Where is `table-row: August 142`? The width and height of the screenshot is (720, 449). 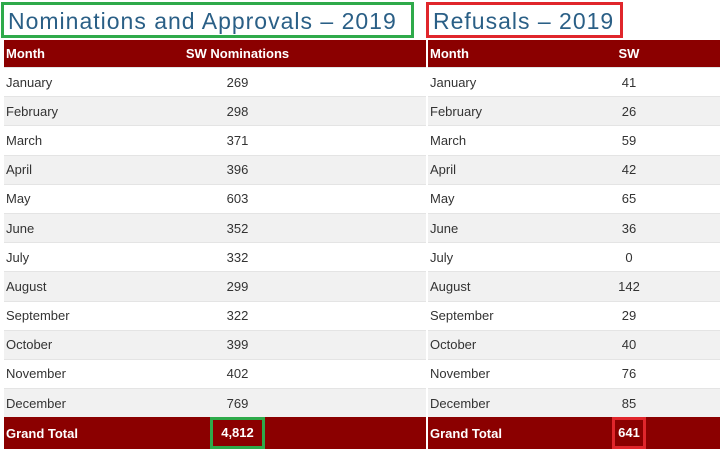 table-row: August 142 is located at coordinates (574, 286).